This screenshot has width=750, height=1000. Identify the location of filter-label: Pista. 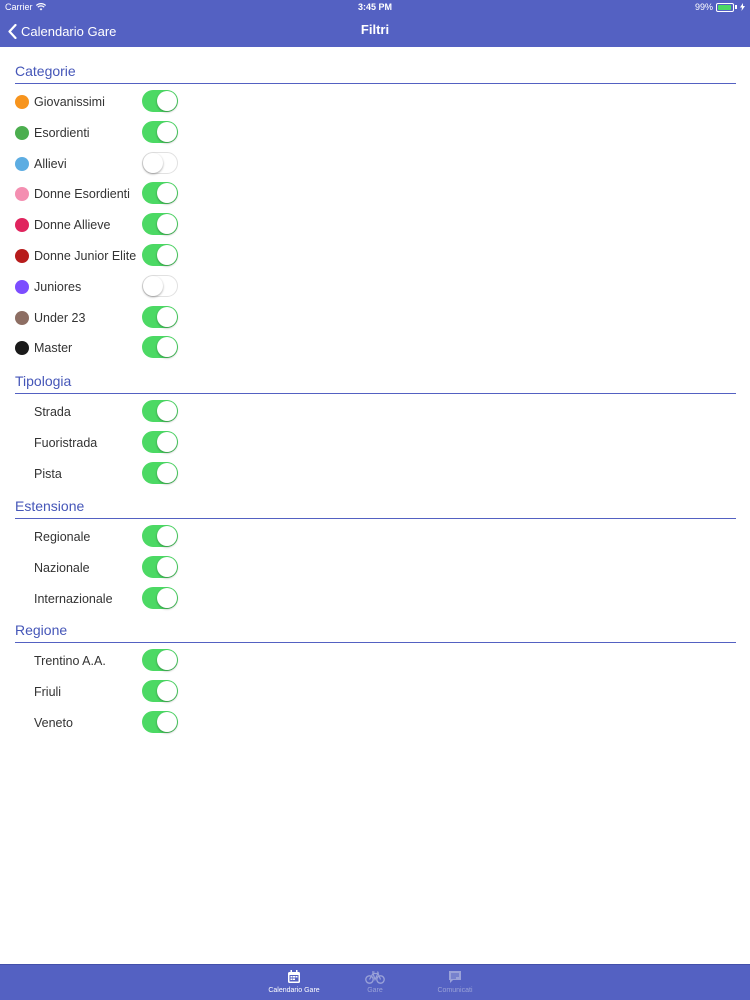
(48, 474).